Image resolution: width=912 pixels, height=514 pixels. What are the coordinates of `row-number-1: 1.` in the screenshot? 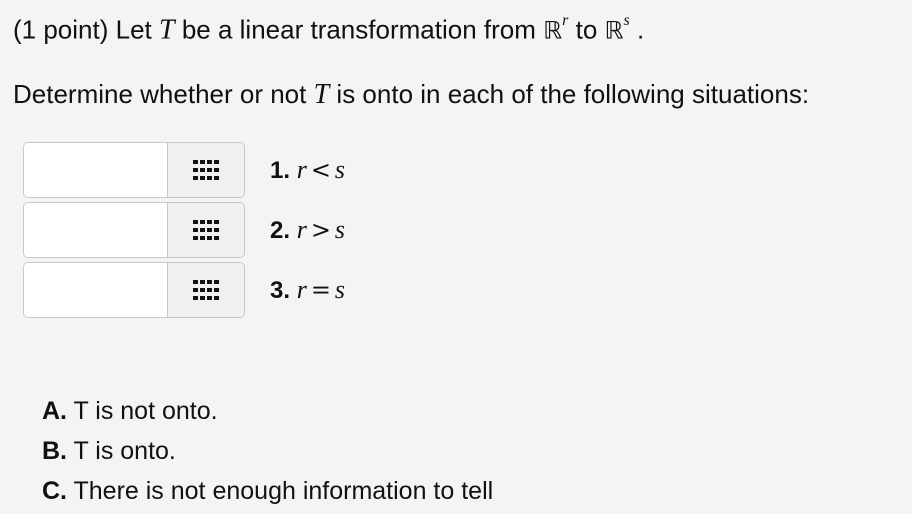 It's located at (280, 170).